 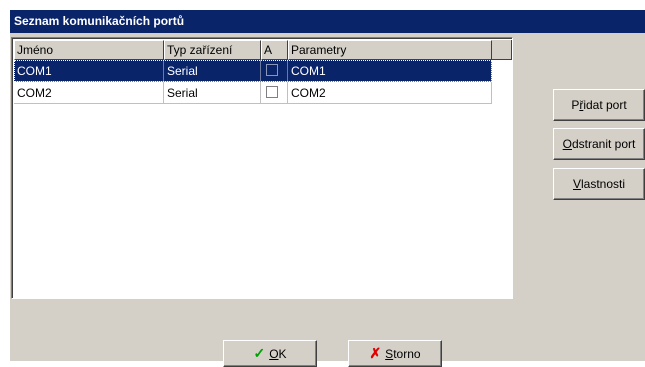 I want to click on table-row: COM2 Serial COM2, so click(x=253, y=93).